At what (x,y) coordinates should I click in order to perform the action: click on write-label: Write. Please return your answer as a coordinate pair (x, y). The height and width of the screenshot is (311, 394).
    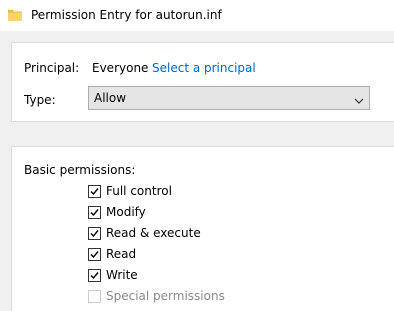
    Looking at the image, I should click on (122, 275).